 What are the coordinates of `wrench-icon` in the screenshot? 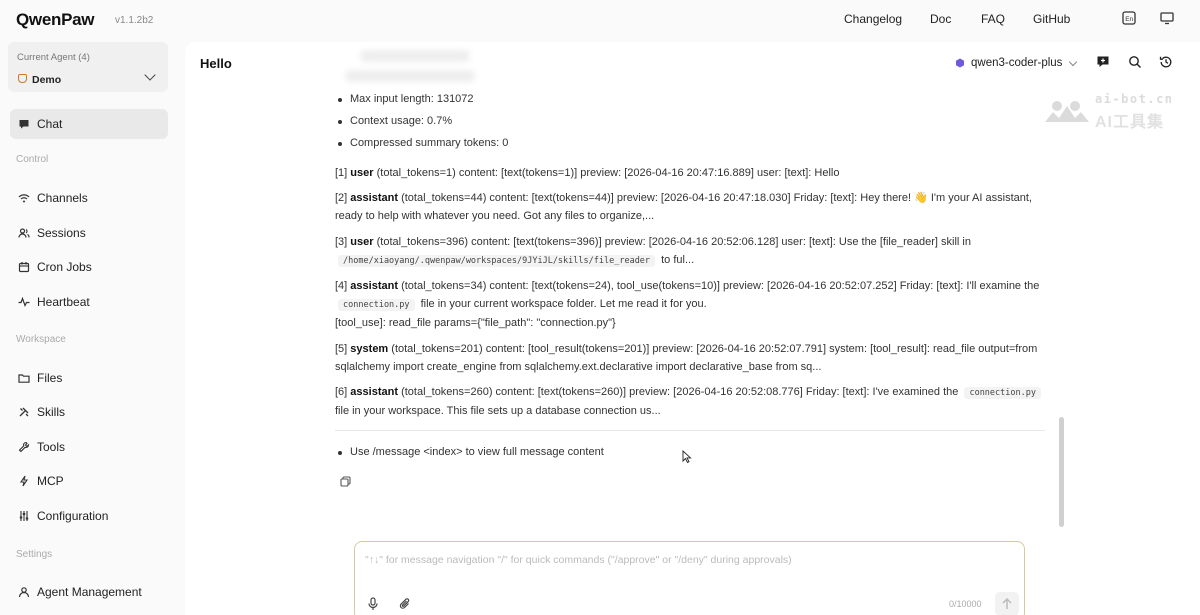 It's located at (24, 447).